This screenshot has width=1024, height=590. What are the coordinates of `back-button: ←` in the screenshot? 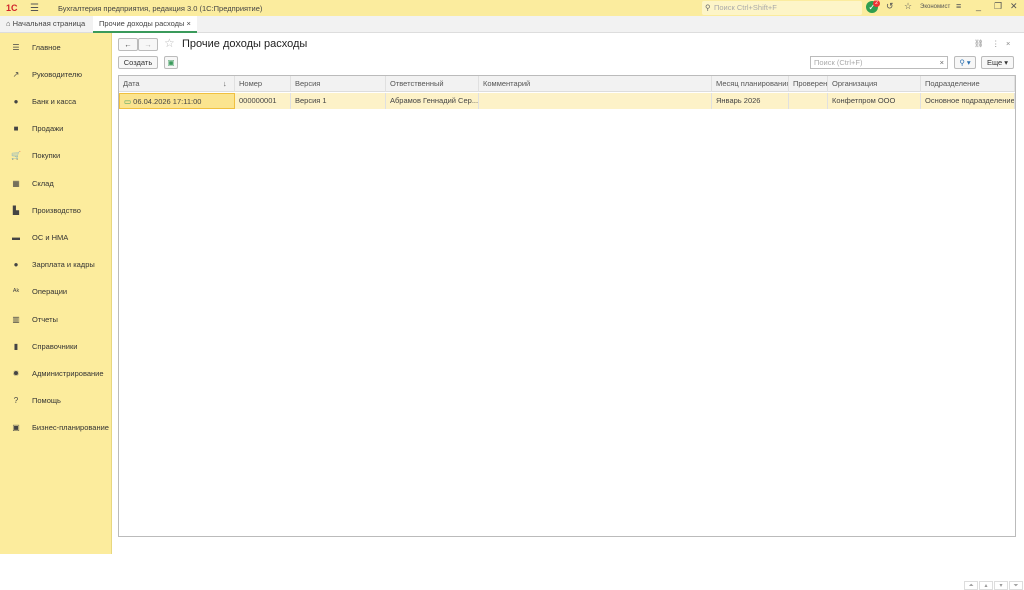 It's located at (128, 44).